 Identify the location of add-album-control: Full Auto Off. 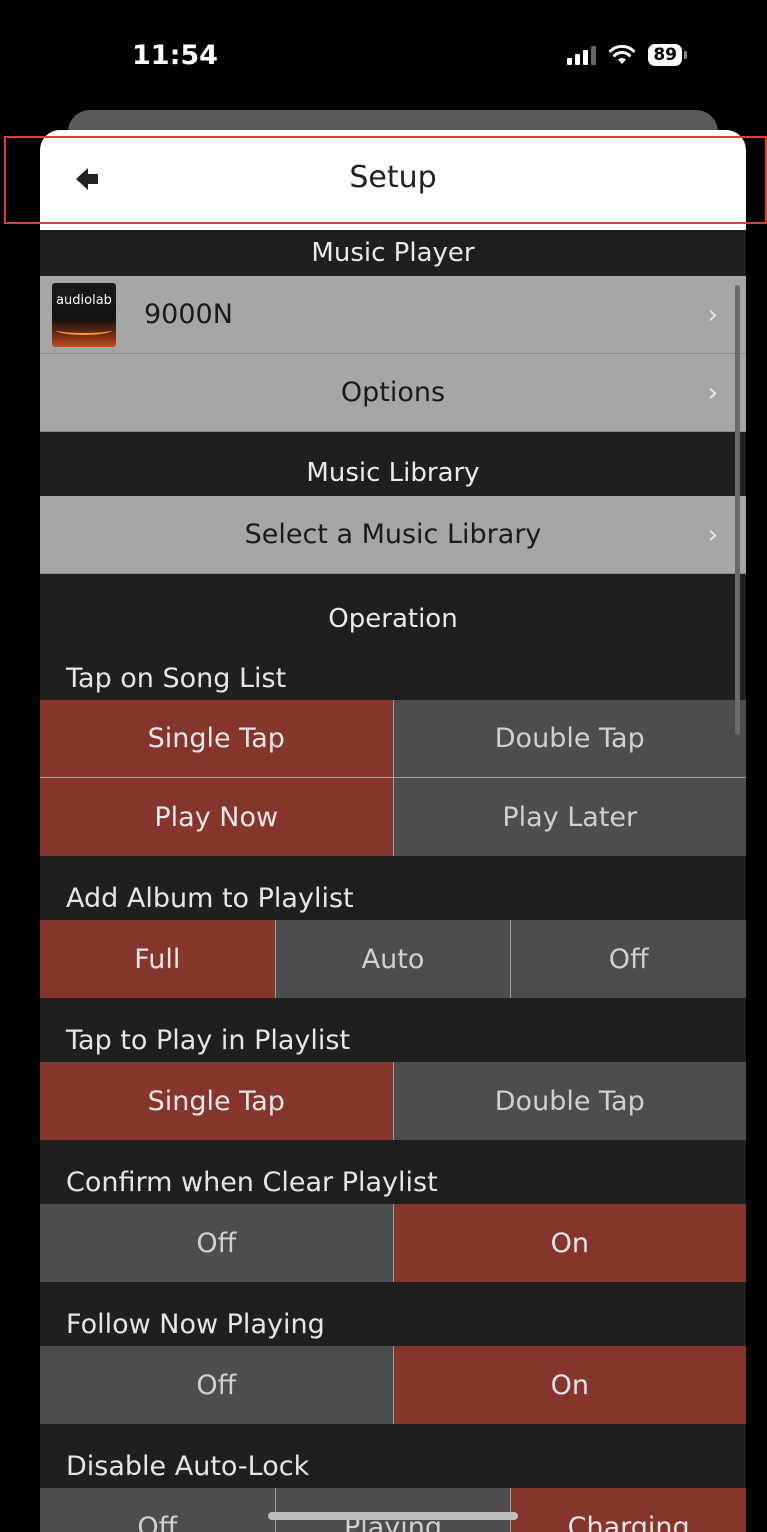
(393, 959).